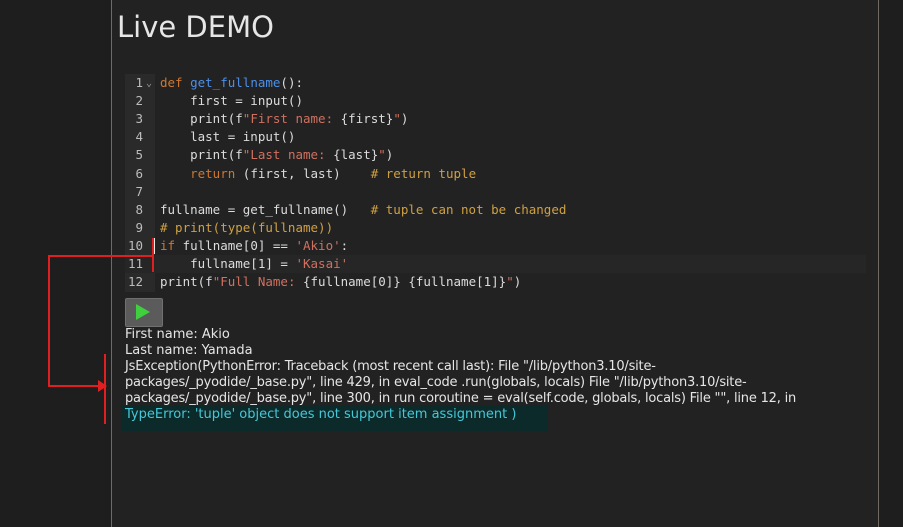 The width and height of the screenshot is (903, 527). I want to click on annotation-connector, so click(100, 321).